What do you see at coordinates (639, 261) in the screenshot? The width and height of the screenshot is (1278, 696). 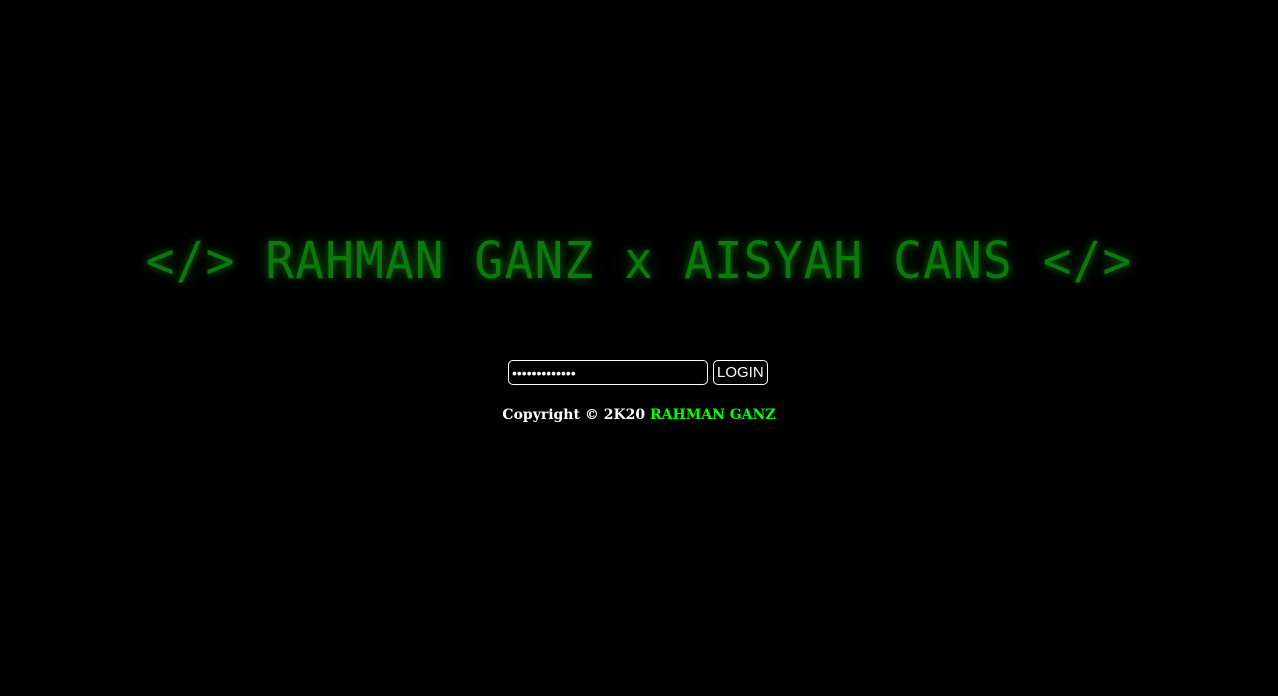 I see `page-title: </> RAHMAN GANZ x AISYAH CANS </>` at bounding box center [639, 261].